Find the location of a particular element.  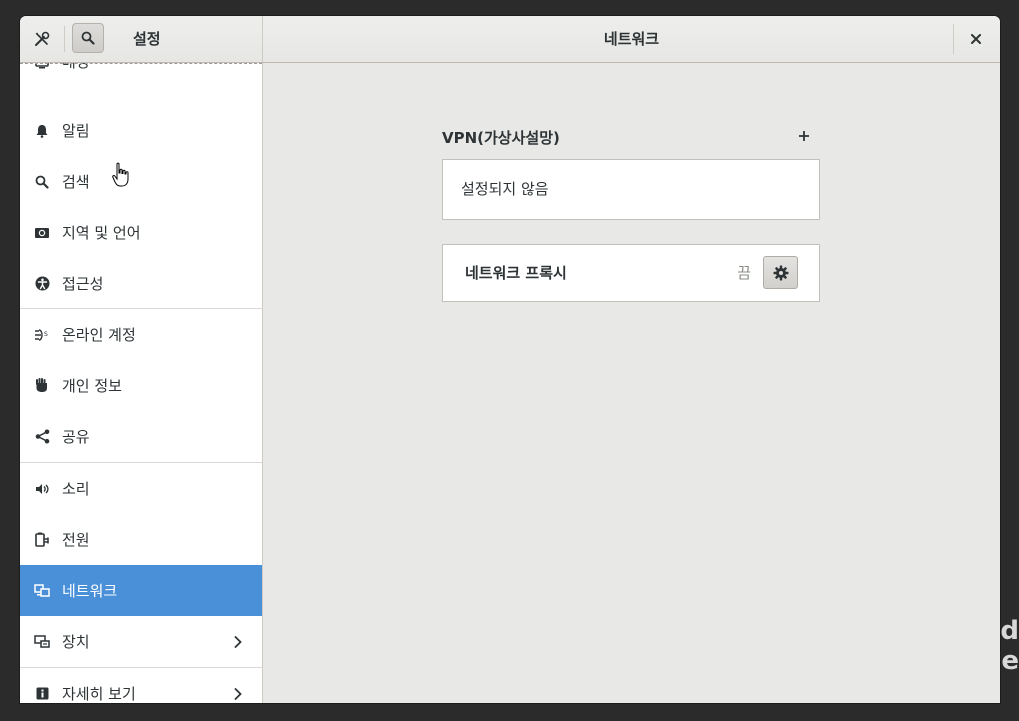

sidebar-item-label: 온라인 계정 is located at coordinates (99, 335).